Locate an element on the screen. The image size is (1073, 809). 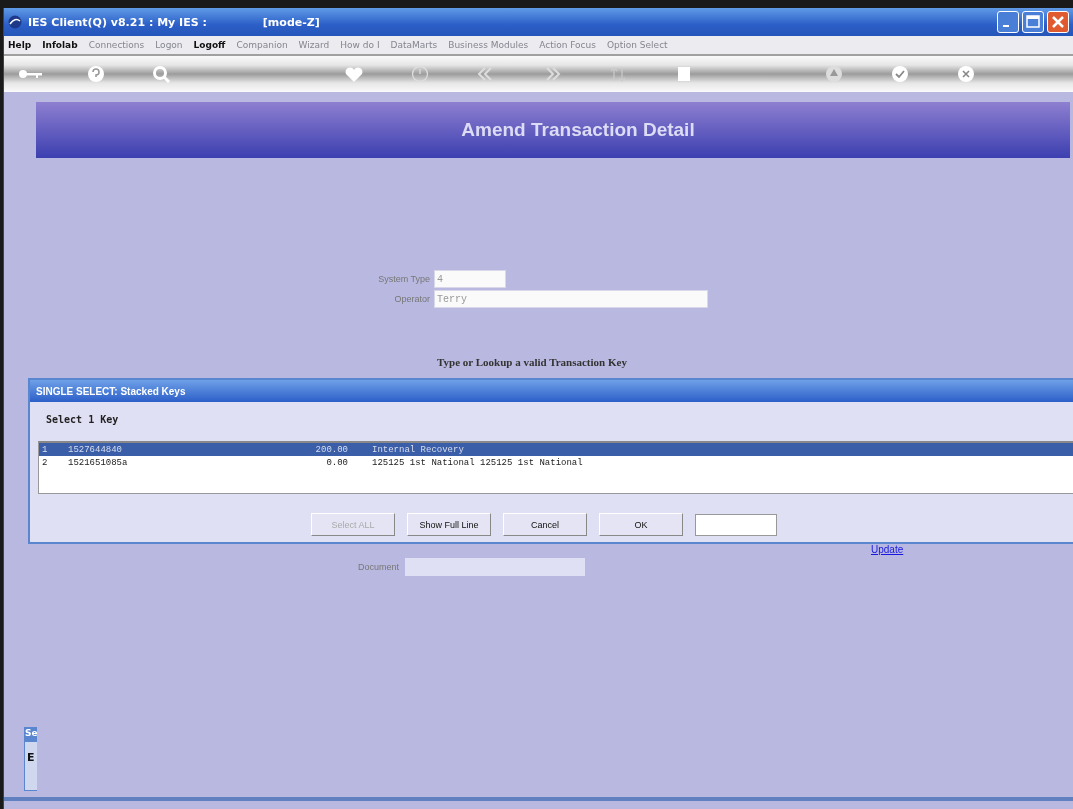
instruction-text: Type or Lookup a valid Transaction Key is located at coordinates (532, 362).